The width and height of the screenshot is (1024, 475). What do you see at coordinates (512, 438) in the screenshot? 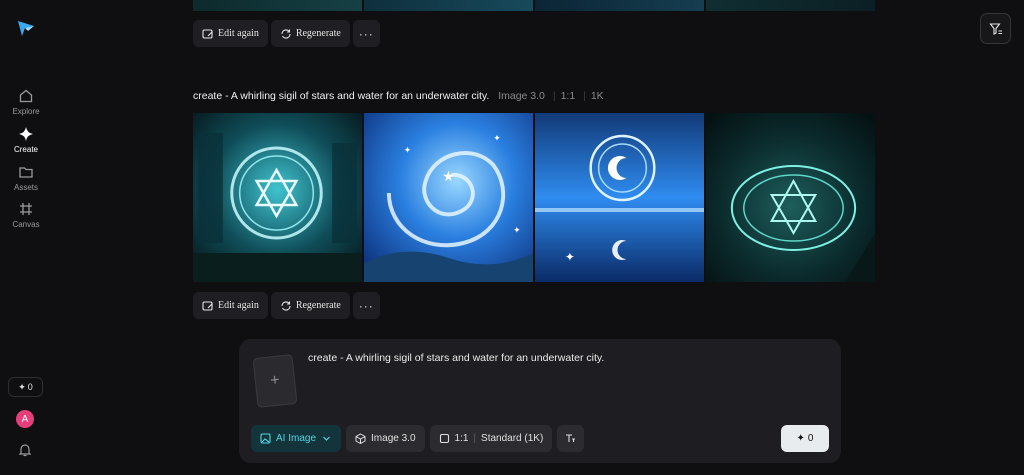
I see `quality-label: Standard (1K)` at bounding box center [512, 438].